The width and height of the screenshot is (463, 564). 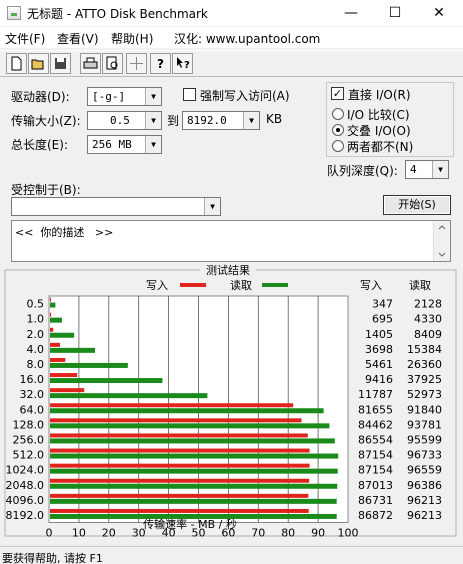 I want to click on help-icon: ?, so click(x=160, y=63).